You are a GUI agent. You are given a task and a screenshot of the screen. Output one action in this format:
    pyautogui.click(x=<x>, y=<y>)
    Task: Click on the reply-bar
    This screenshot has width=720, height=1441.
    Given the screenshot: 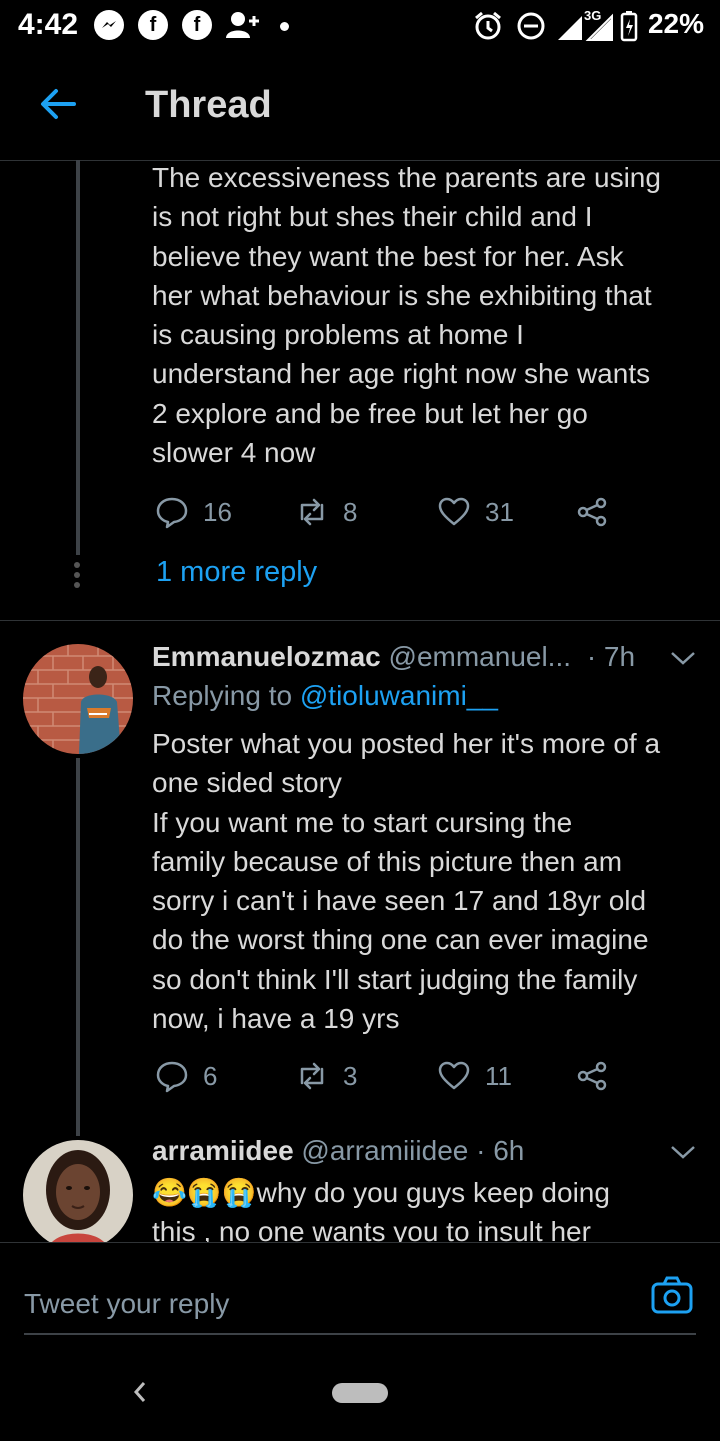 What is the action you would take?
    pyautogui.click(x=360, y=1341)
    